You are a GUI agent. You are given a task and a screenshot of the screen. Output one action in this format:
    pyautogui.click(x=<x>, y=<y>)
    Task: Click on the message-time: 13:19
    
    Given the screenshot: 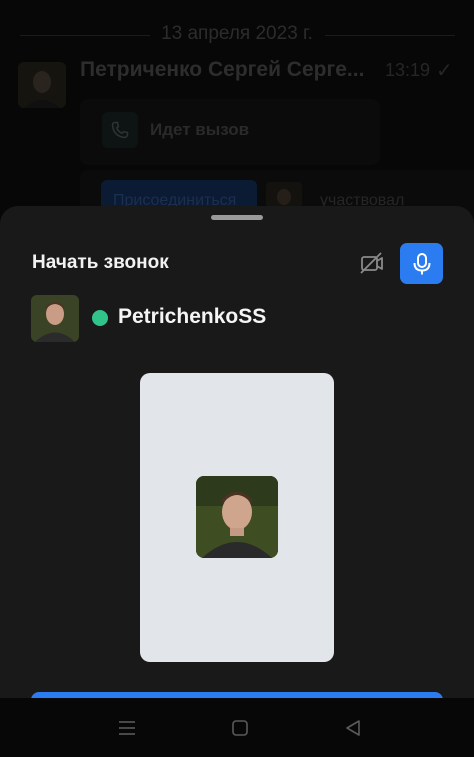 What is the action you would take?
    pyautogui.click(x=408, y=70)
    